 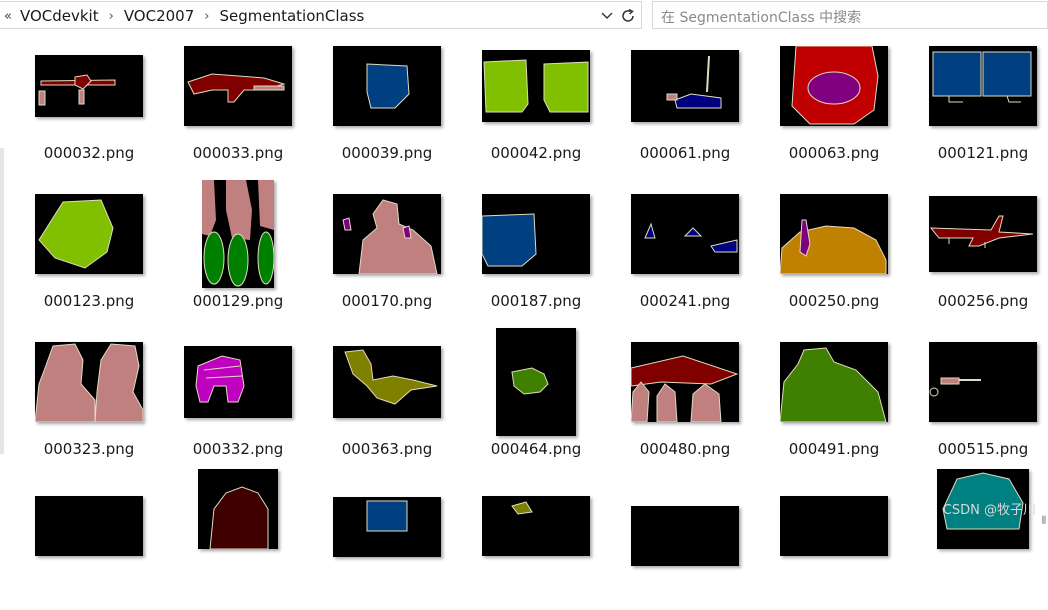 I want to click on watermark: CSDN @牧子川, so click(x=989, y=510).